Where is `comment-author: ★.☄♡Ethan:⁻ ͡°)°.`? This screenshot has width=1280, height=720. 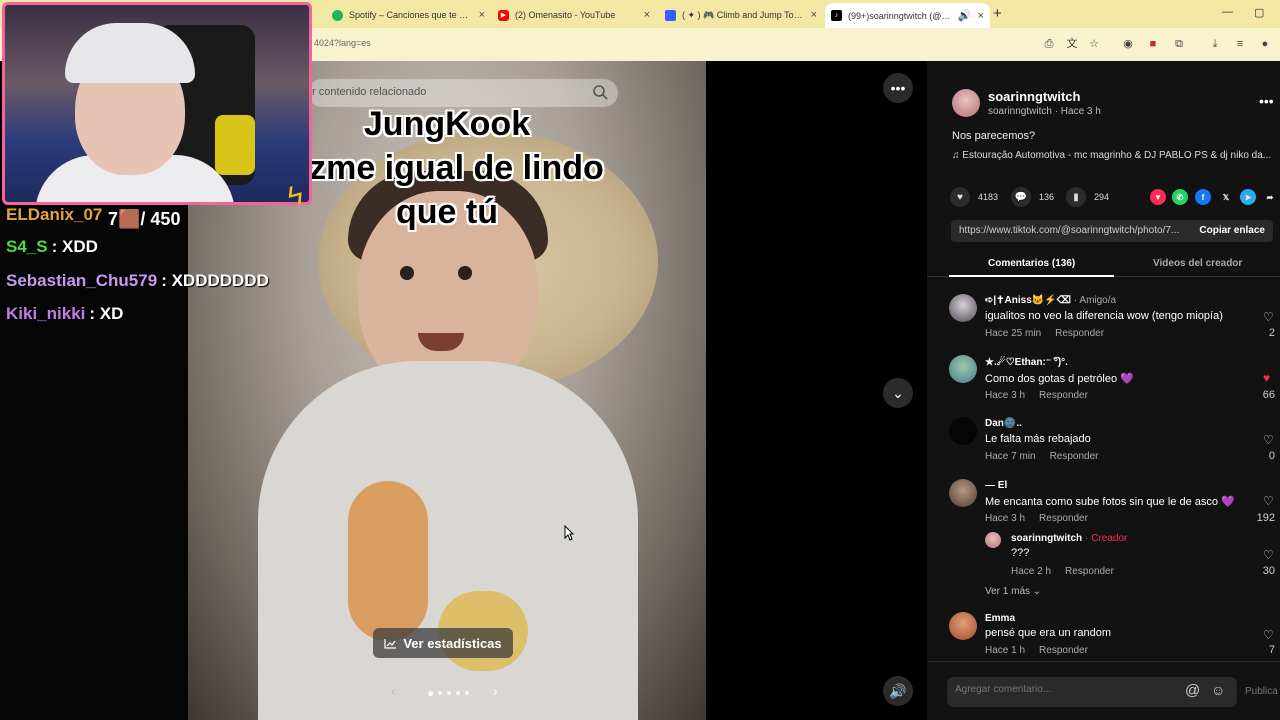
comment-author: ★.☄♡Ethan:⁻ ͡°)°. is located at coordinates (1026, 362).